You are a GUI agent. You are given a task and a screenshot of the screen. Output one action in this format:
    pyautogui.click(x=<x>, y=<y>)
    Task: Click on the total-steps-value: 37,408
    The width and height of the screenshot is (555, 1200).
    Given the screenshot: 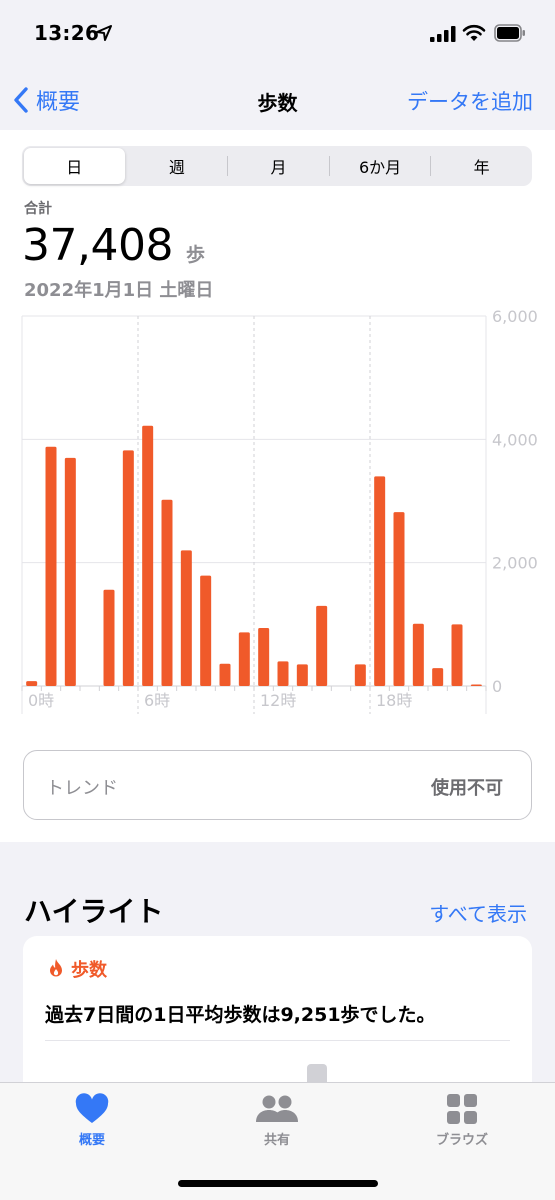 What is the action you would take?
    pyautogui.click(x=97, y=245)
    